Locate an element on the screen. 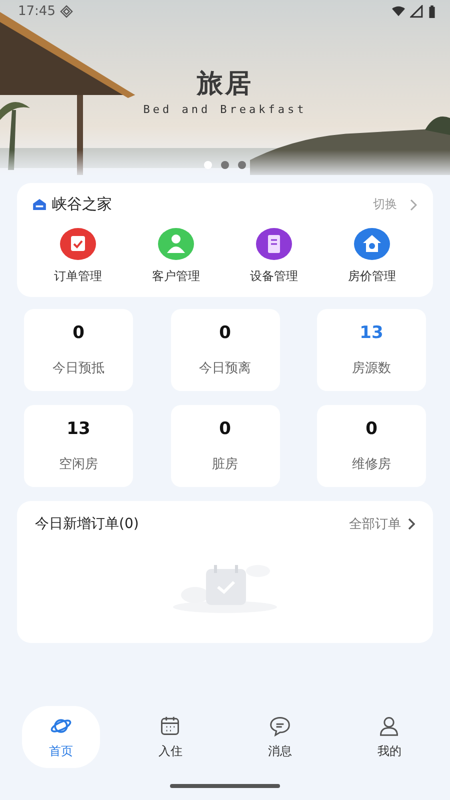 The width and height of the screenshot is (450, 800). battery-icon is located at coordinates (432, 11).